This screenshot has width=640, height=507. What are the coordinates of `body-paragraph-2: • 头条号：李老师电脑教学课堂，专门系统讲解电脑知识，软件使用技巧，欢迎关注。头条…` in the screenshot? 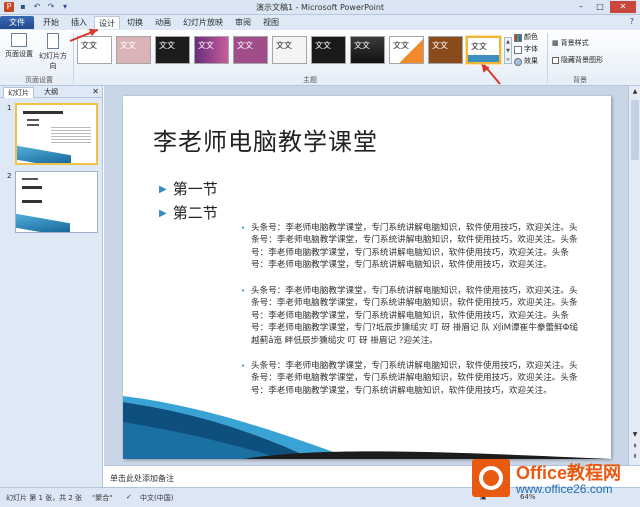 It's located at (411, 316).